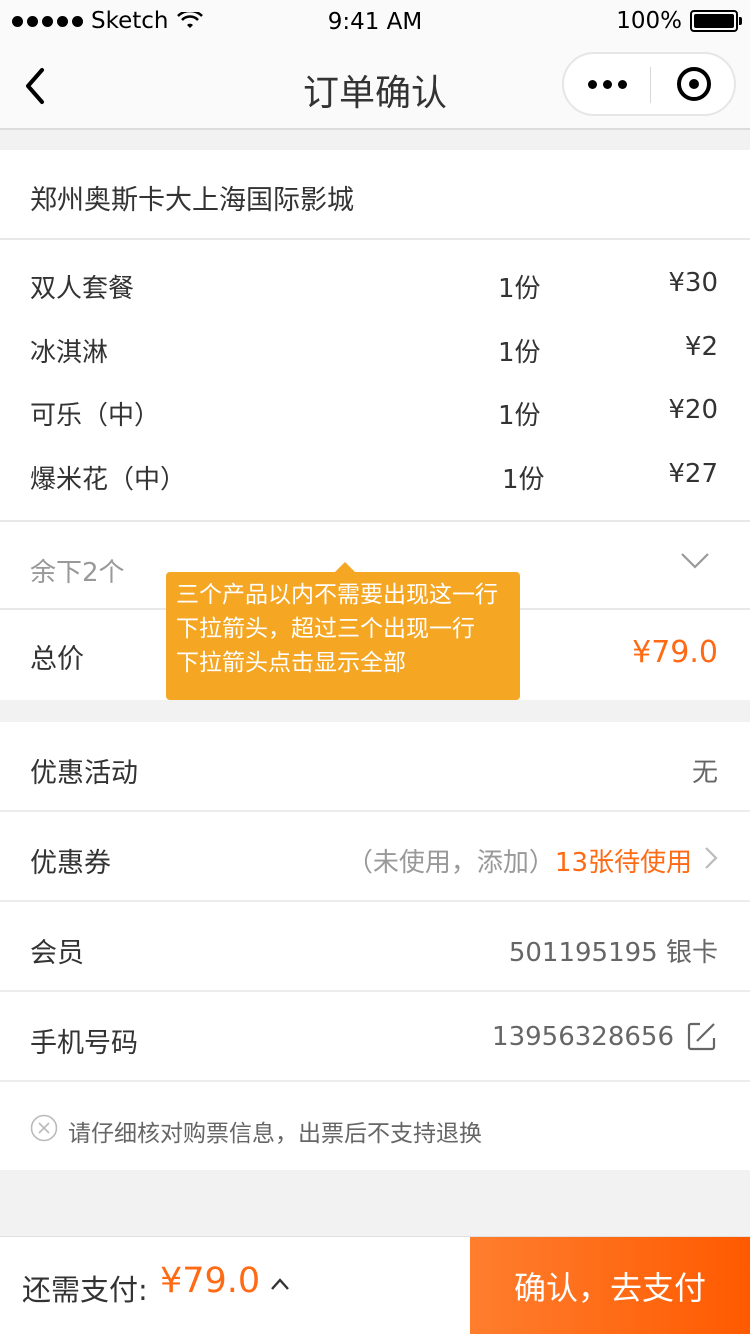 This screenshot has height=1334, width=750. What do you see at coordinates (82, 289) in the screenshot?
I see `item-name: 双人套餐` at bounding box center [82, 289].